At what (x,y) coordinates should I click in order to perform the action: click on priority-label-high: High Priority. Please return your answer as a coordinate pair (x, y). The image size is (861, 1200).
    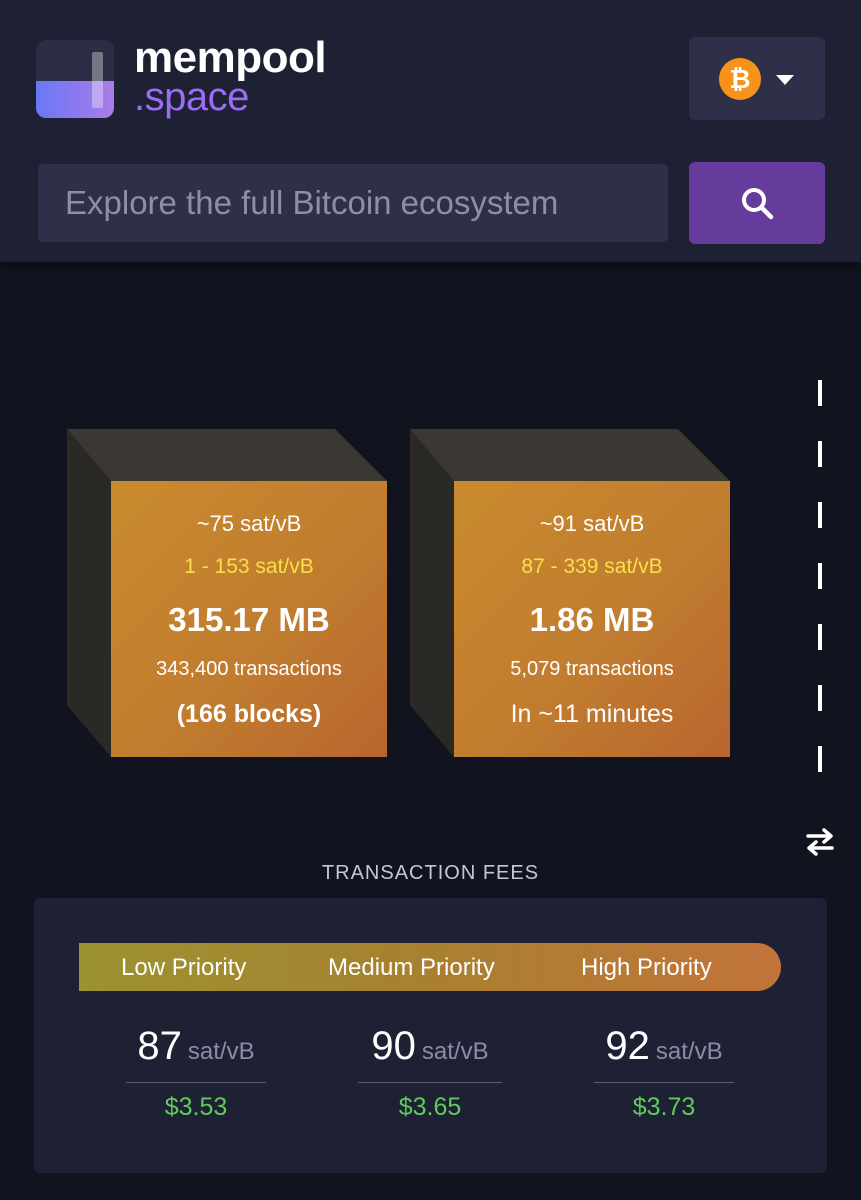
    Looking at the image, I should click on (646, 967).